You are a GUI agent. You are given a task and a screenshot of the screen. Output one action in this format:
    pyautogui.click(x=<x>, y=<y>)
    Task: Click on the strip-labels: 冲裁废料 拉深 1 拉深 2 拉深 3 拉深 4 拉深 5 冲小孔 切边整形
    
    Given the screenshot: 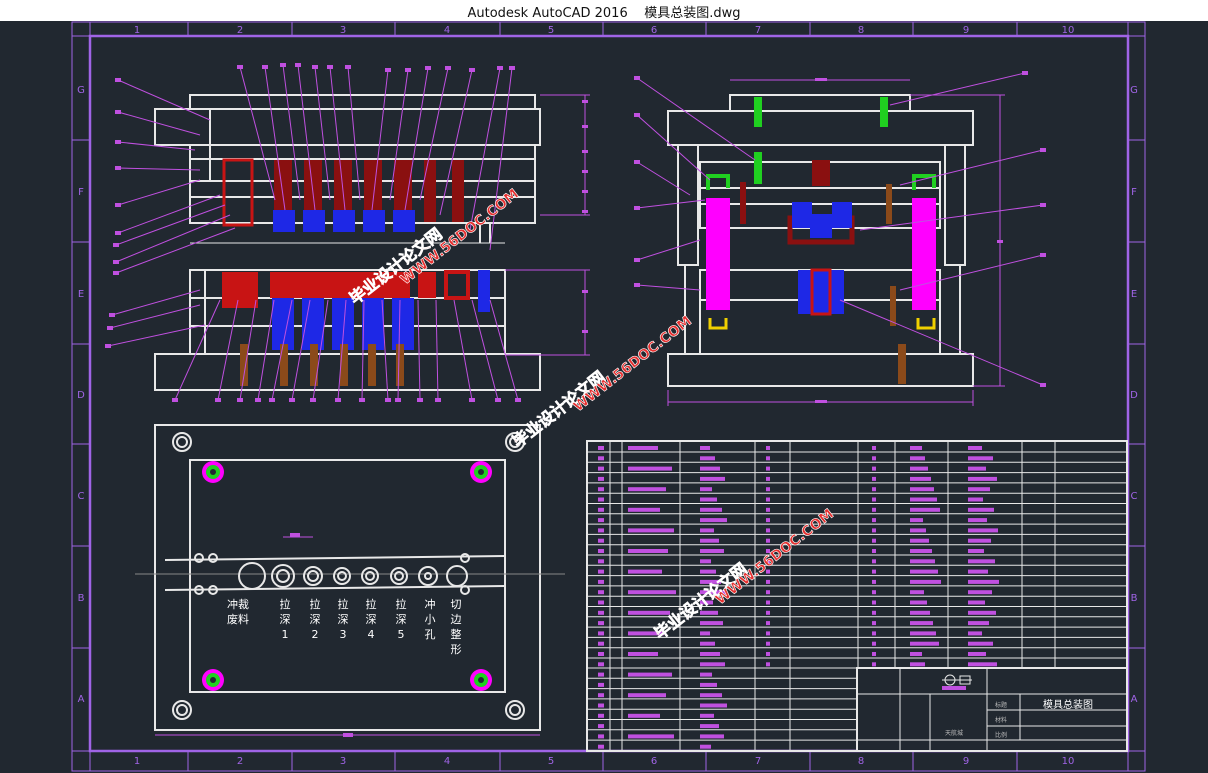 What is the action you would take?
    pyautogui.click(x=344, y=626)
    